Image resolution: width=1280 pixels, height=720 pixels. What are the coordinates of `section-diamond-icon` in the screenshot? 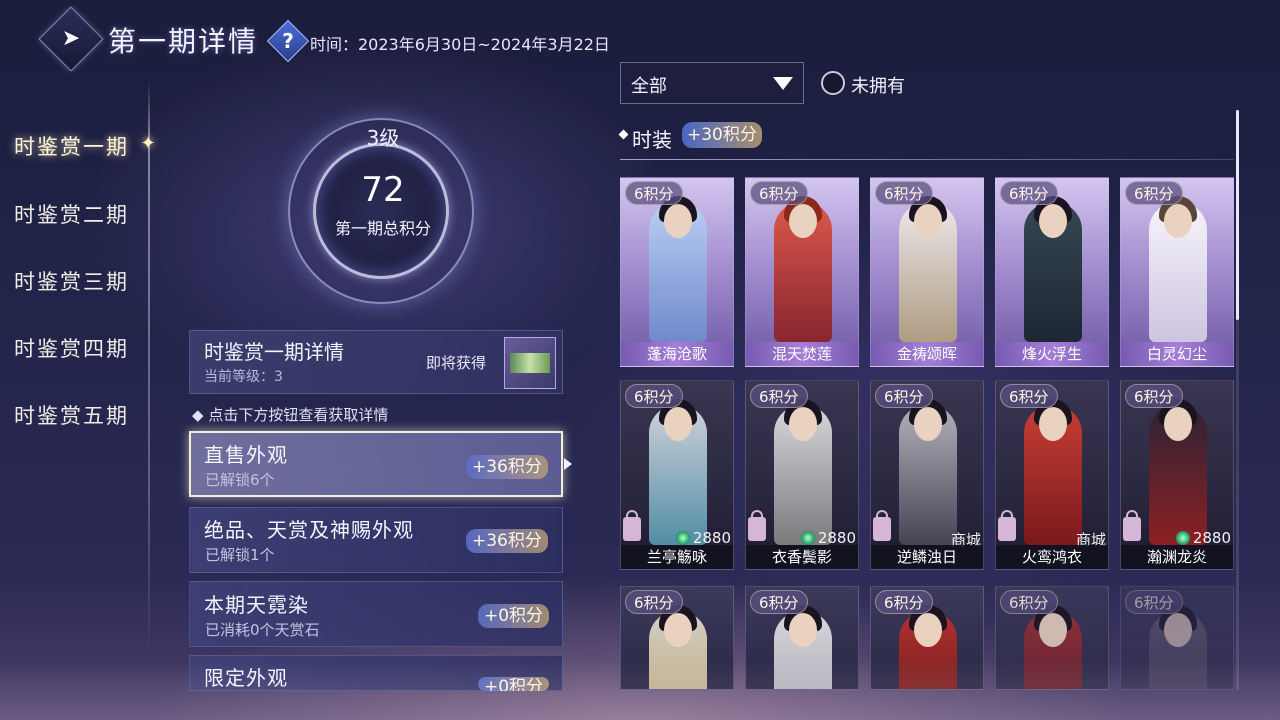 It's located at (623, 134).